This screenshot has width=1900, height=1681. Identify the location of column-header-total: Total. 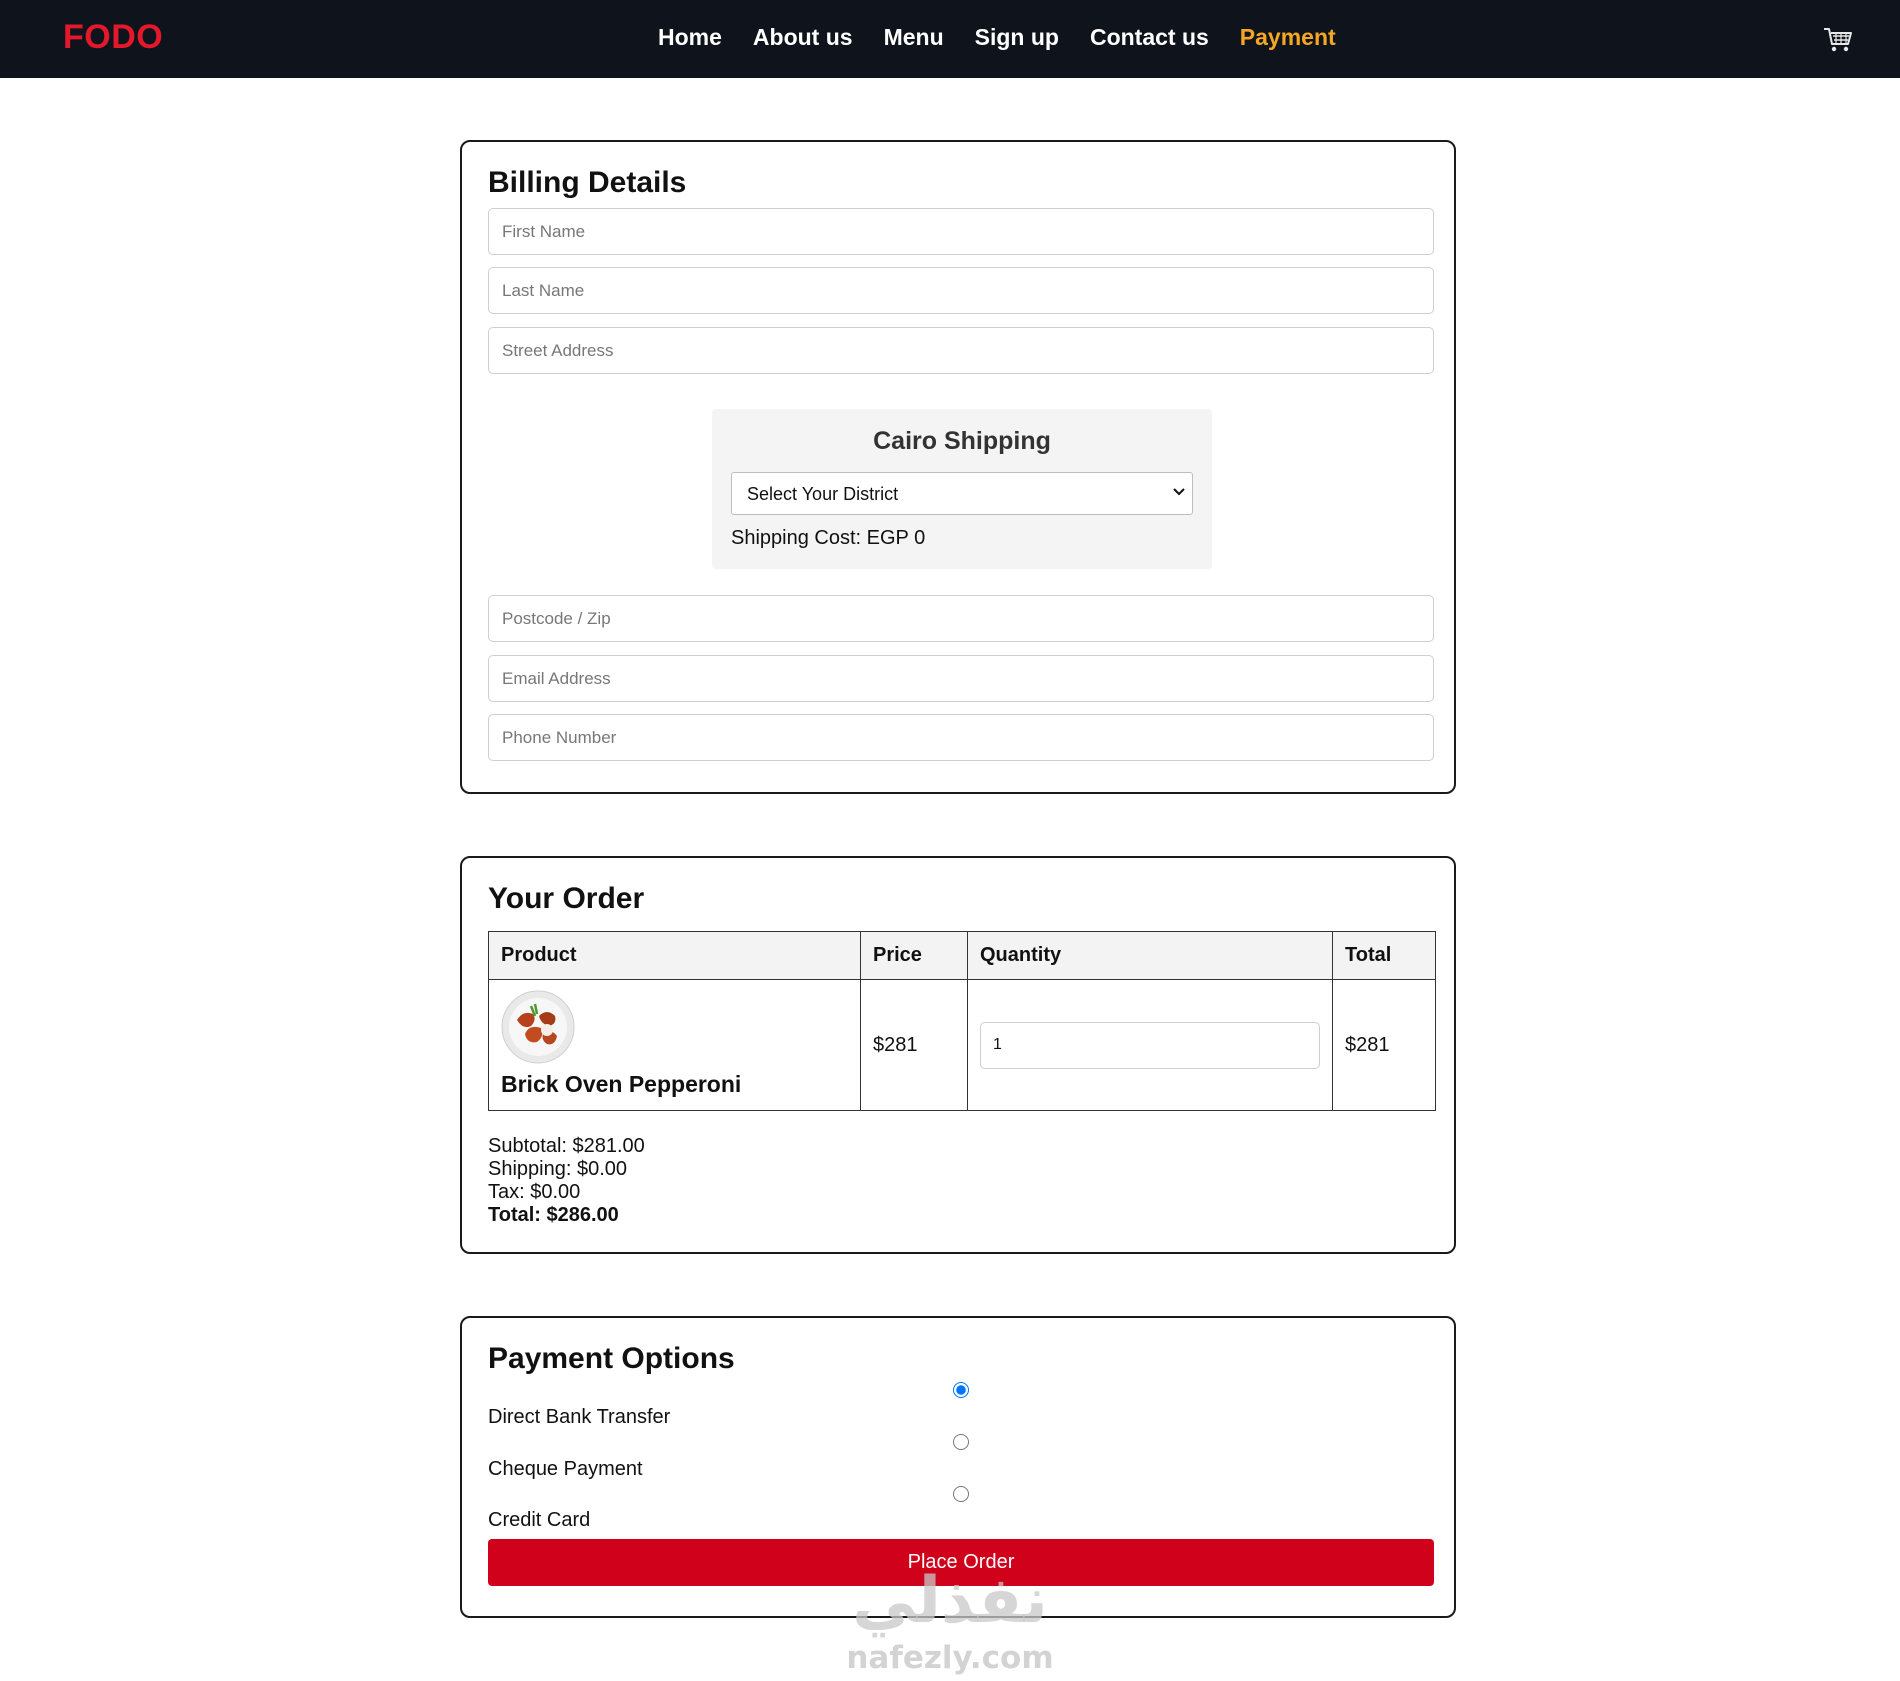
(1384, 955).